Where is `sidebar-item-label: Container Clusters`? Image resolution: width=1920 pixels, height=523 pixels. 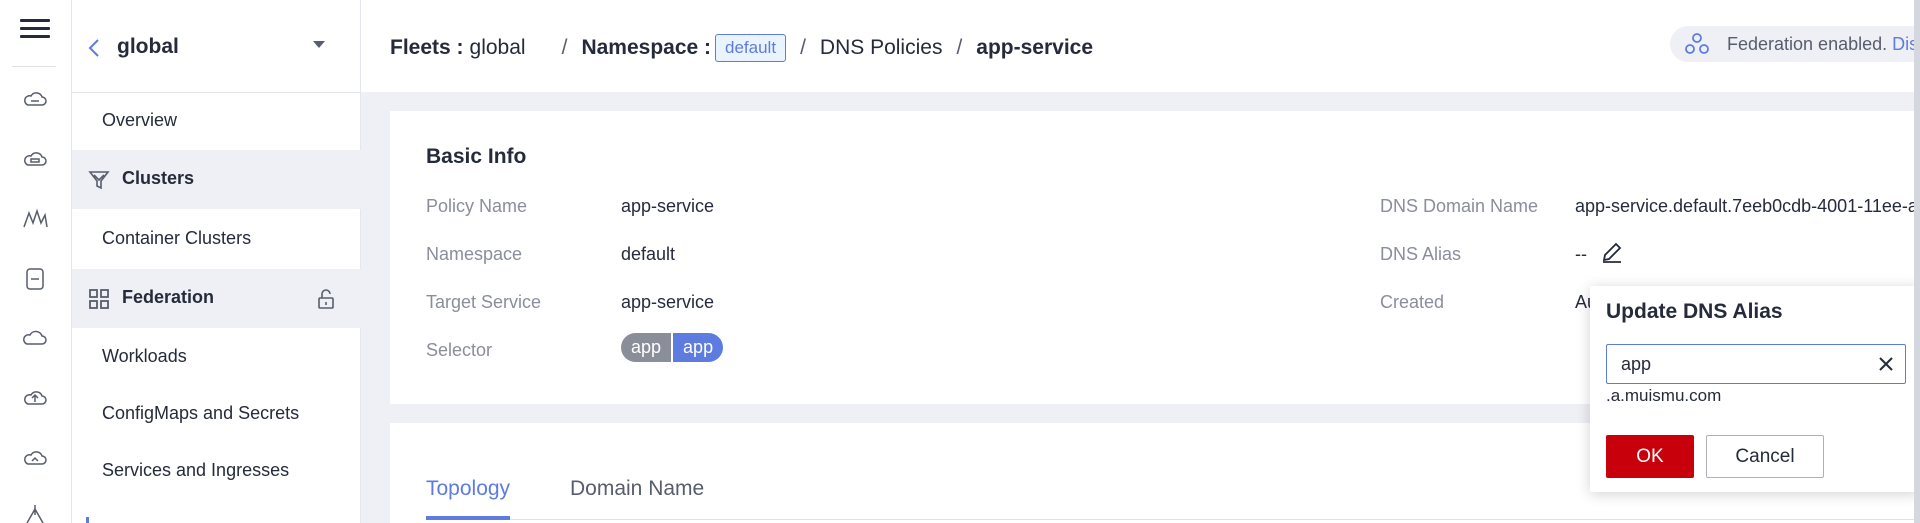
sidebar-item-label: Container Clusters is located at coordinates (177, 238).